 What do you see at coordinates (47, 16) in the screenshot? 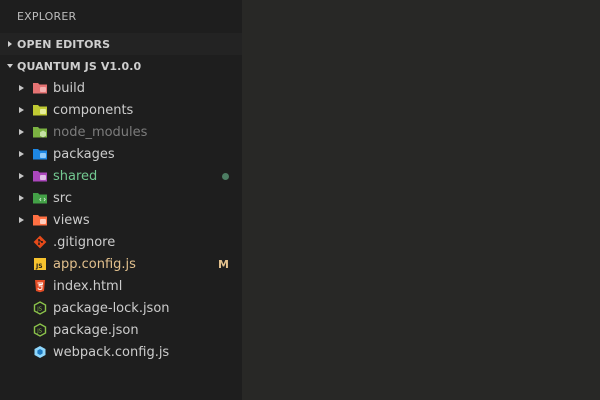
I see `explorer-title: EXPLORER` at bounding box center [47, 16].